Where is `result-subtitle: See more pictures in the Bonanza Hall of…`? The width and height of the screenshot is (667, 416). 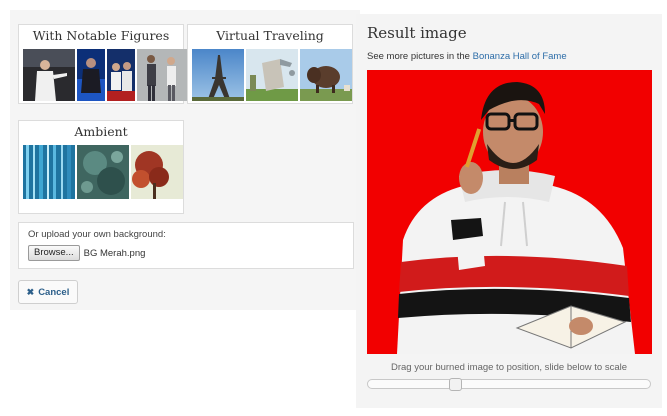 result-subtitle: See more pictures in the Bonanza Hall of… is located at coordinates (467, 56).